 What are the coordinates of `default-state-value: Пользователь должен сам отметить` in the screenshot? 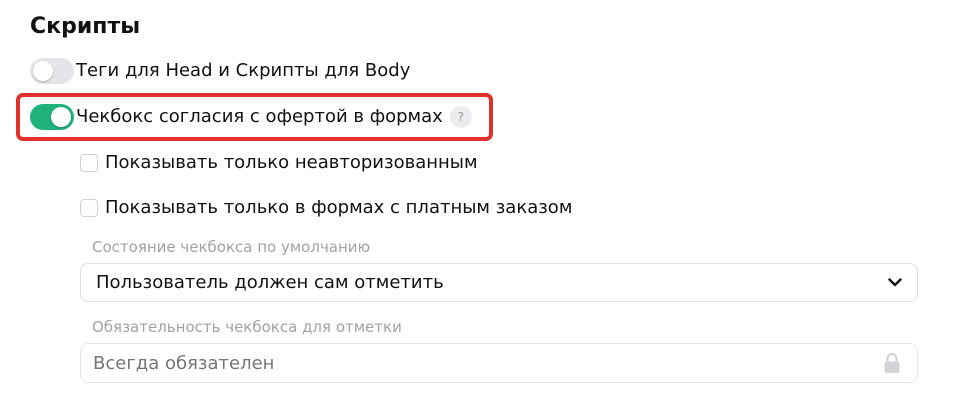 It's located at (270, 282).